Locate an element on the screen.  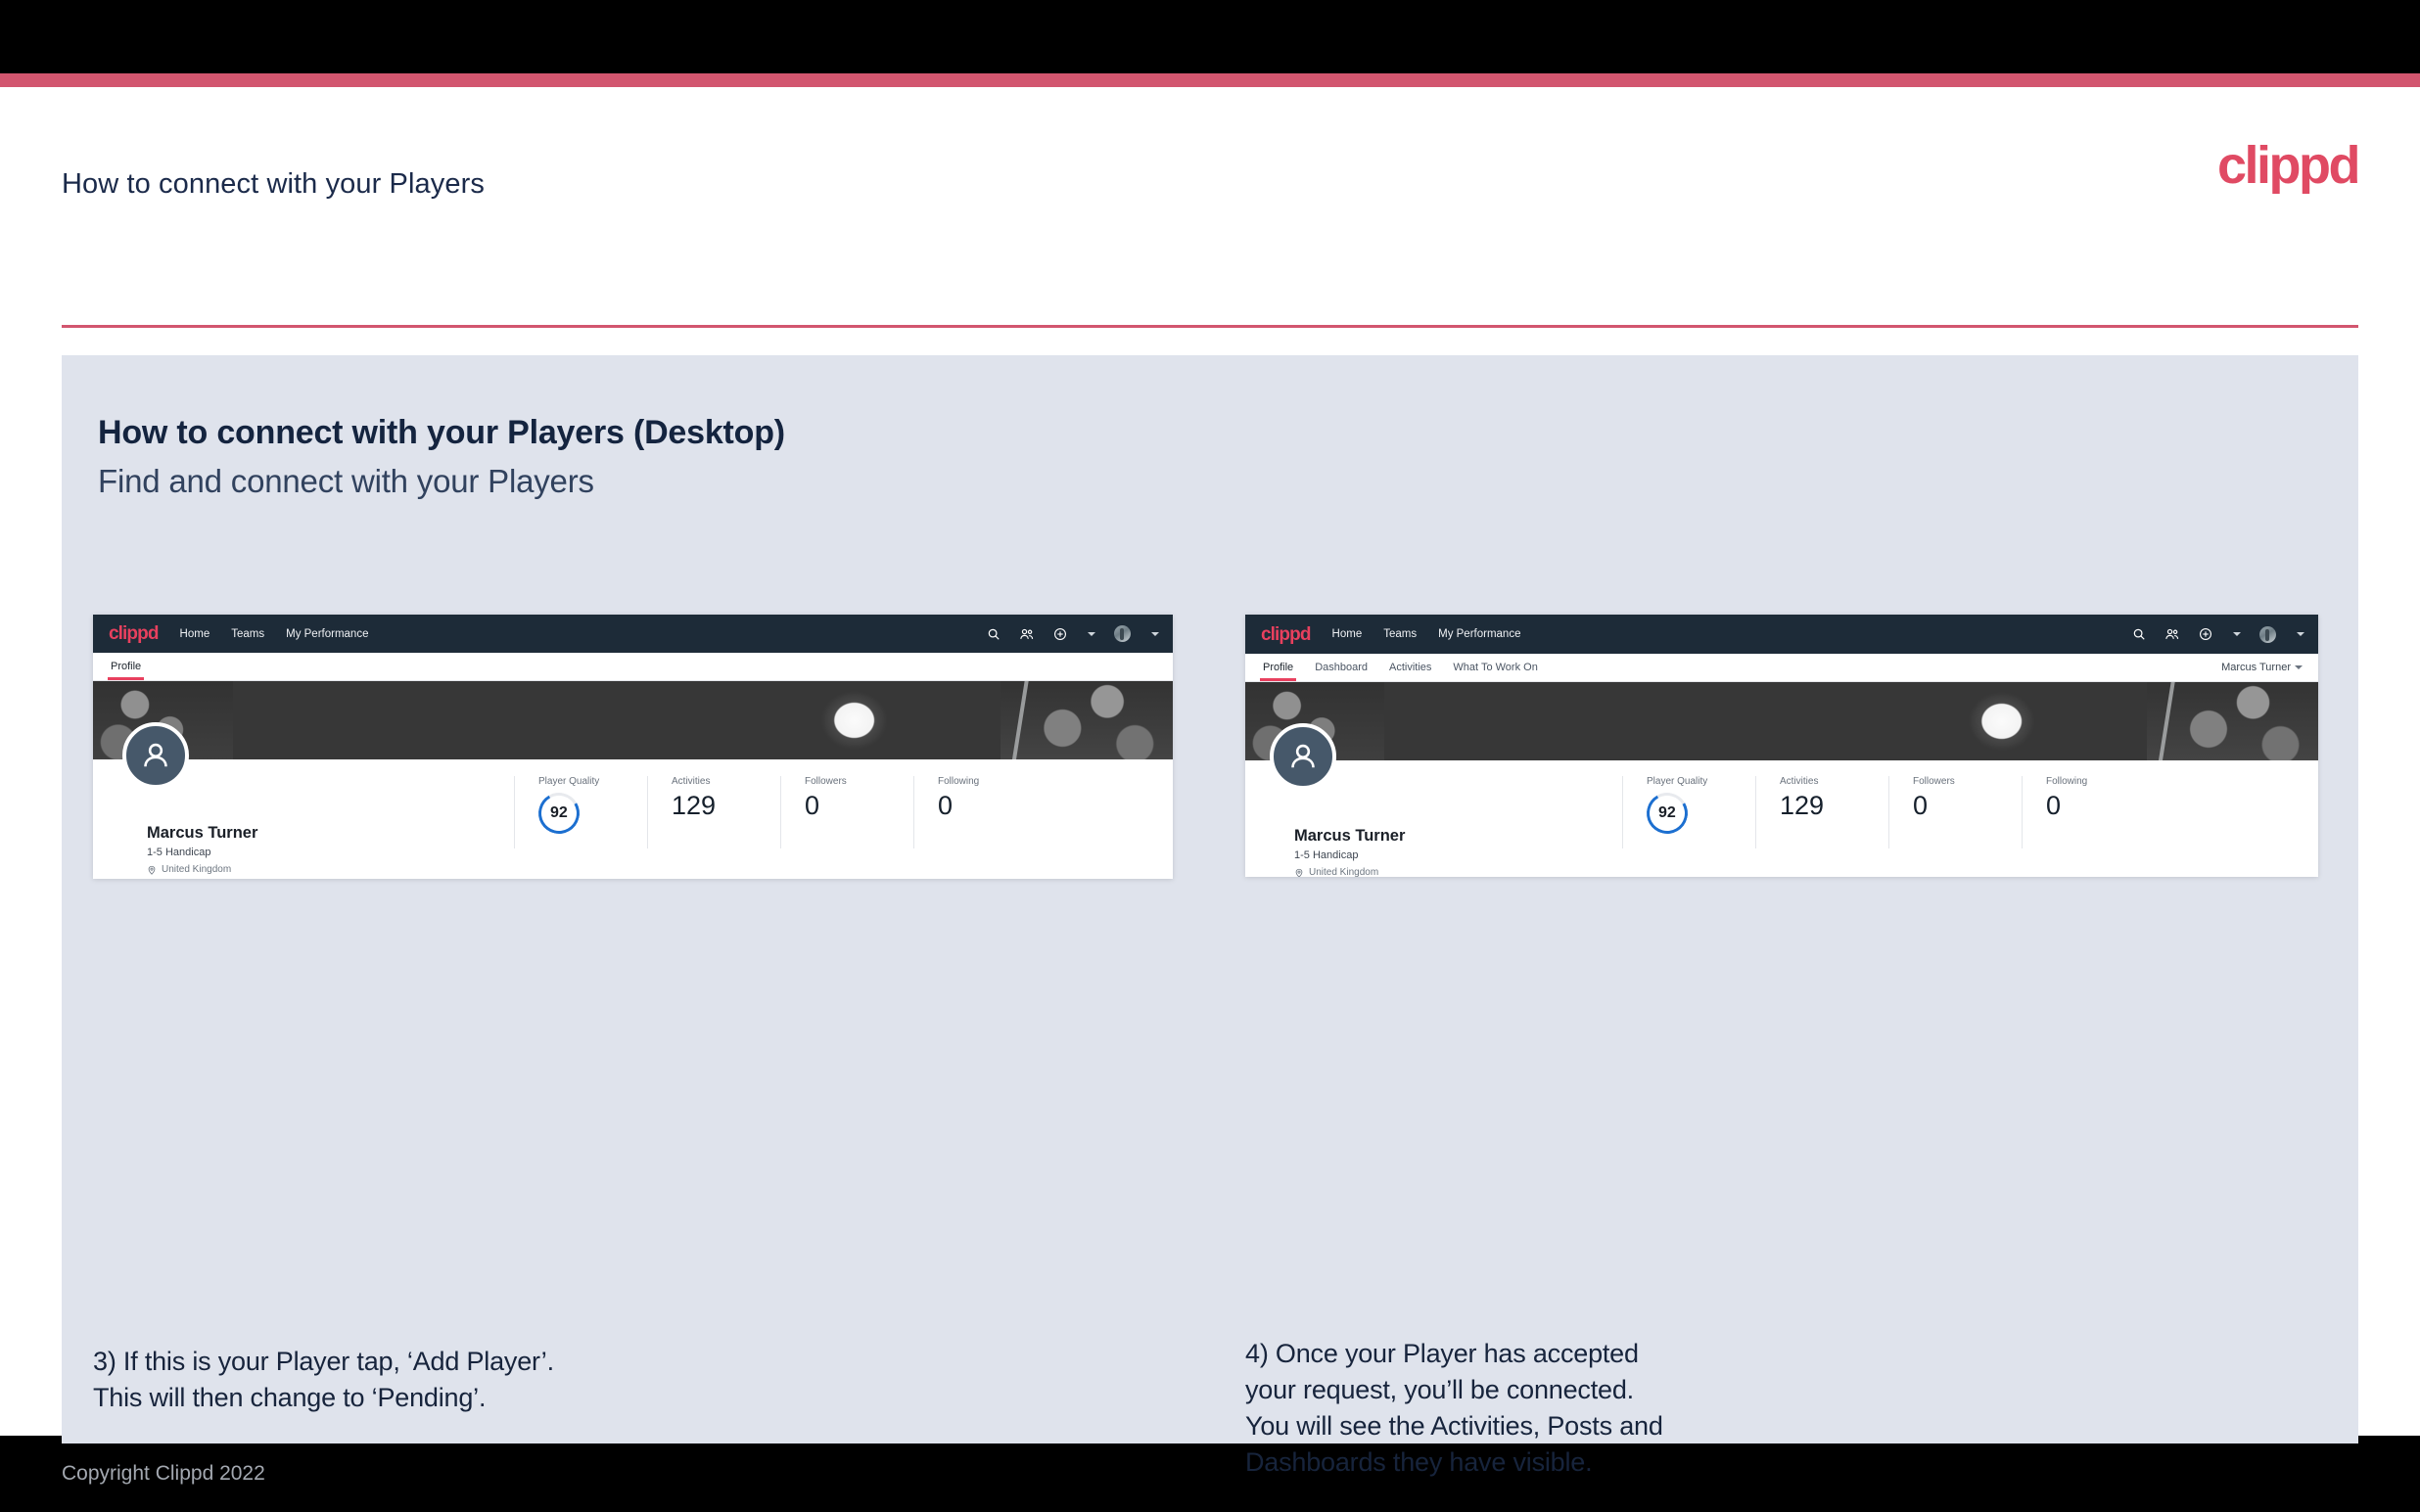
tab-activities: Activities is located at coordinates (1410, 667).